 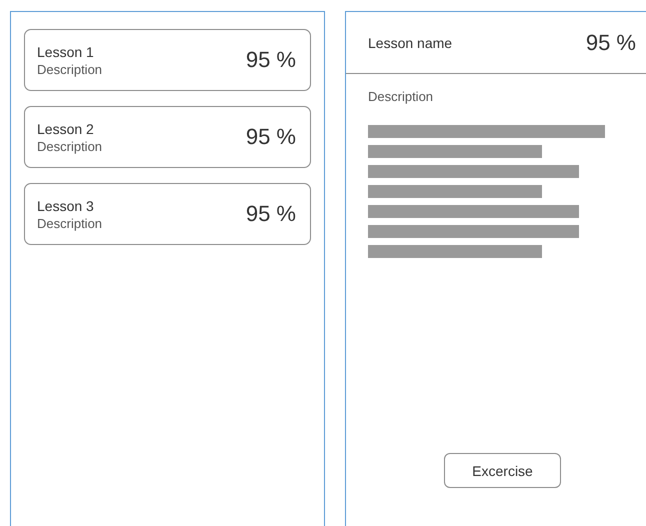 What do you see at coordinates (66, 206) in the screenshot?
I see `lesson-title: Lesson 3` at bounding box center [66, 206].